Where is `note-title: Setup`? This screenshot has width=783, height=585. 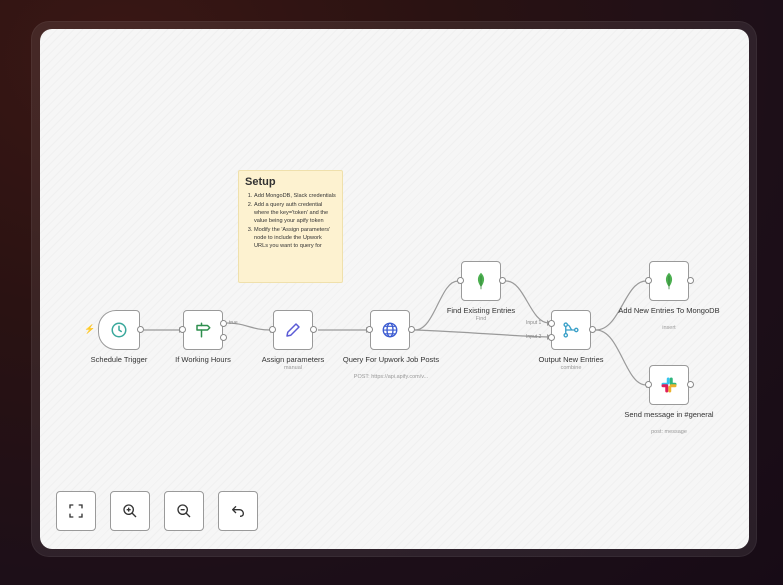
note-title: Setup is located at coordinates (260, 182).